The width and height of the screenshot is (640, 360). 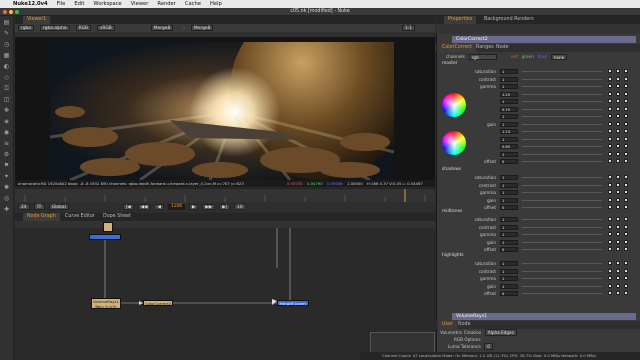 I want to click on menu-help: Help, so click(x=216, y=4).